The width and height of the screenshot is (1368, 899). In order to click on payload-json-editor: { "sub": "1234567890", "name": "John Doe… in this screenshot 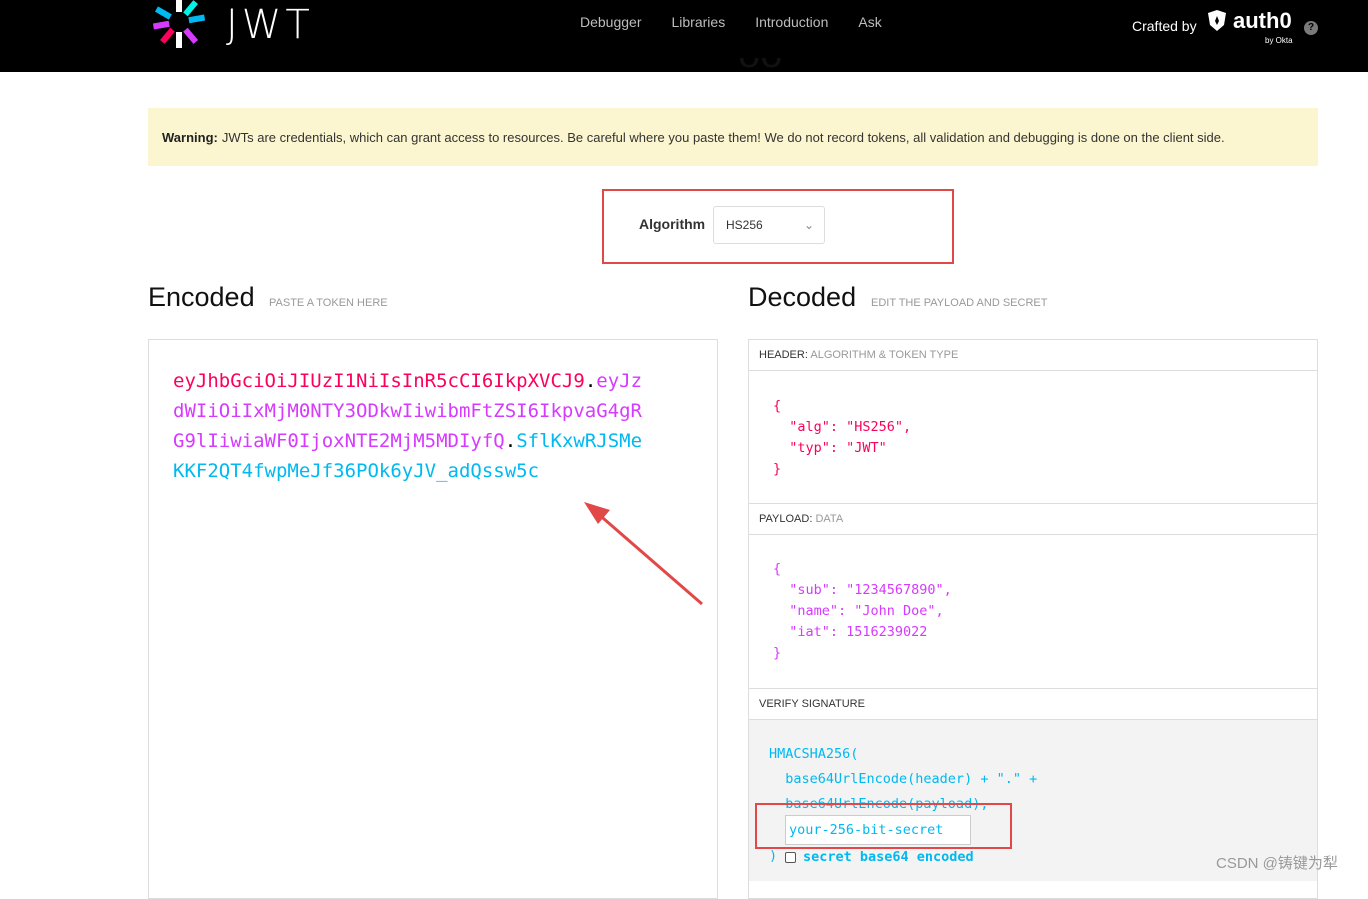, I will do `click(862, 611)`.